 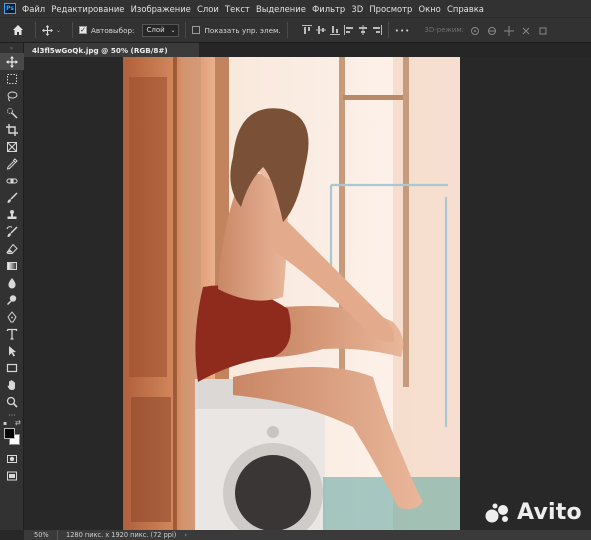 I want to click on home-button, so click(x=18, y=30).